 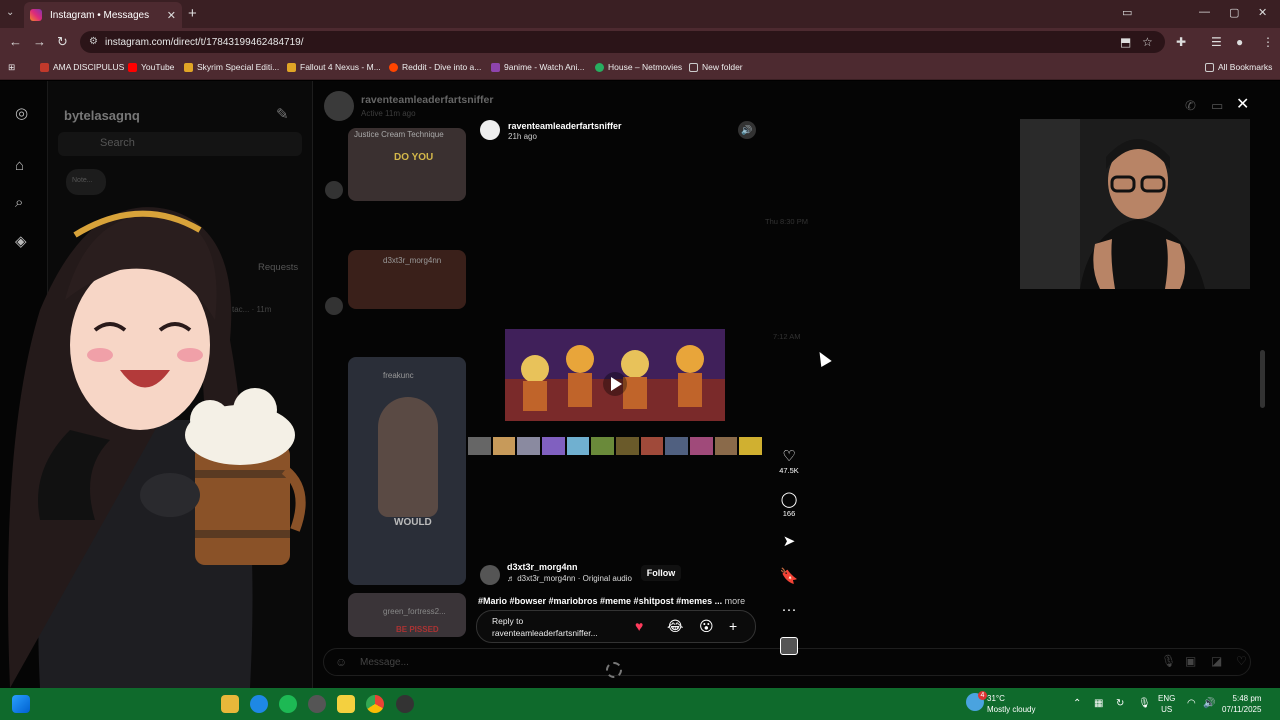 I want to click on chrome-icon, so click(x=375, y=704).